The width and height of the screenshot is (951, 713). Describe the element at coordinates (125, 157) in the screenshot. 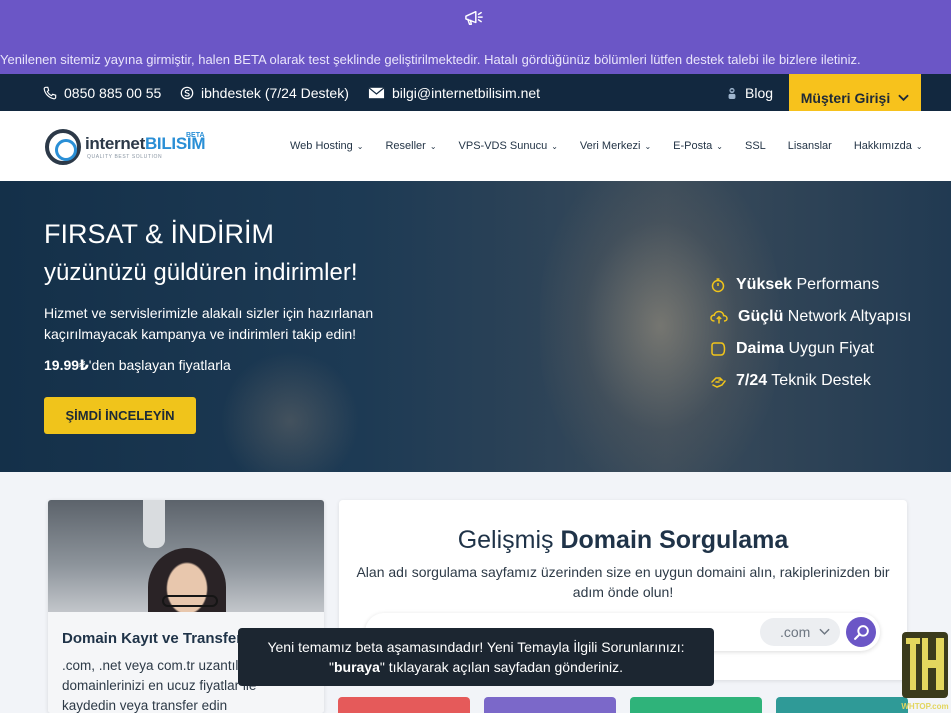

I see `logo-tagline: QUALITY BEST SOLUTION` at that location.